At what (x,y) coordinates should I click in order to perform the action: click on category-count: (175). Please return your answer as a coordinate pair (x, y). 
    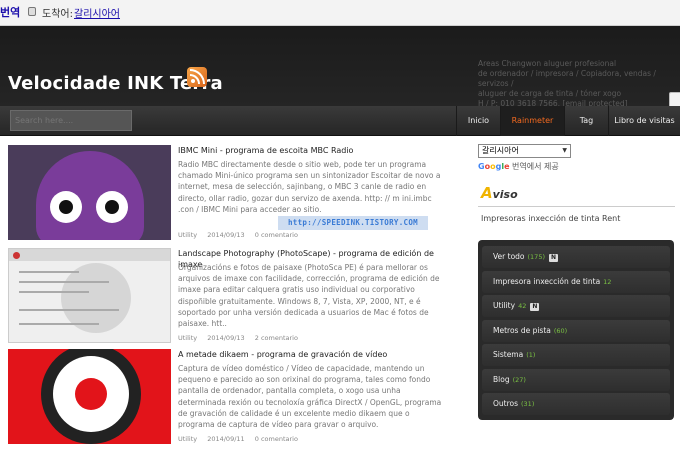
    Looking at the image, I should click on (536, 257).